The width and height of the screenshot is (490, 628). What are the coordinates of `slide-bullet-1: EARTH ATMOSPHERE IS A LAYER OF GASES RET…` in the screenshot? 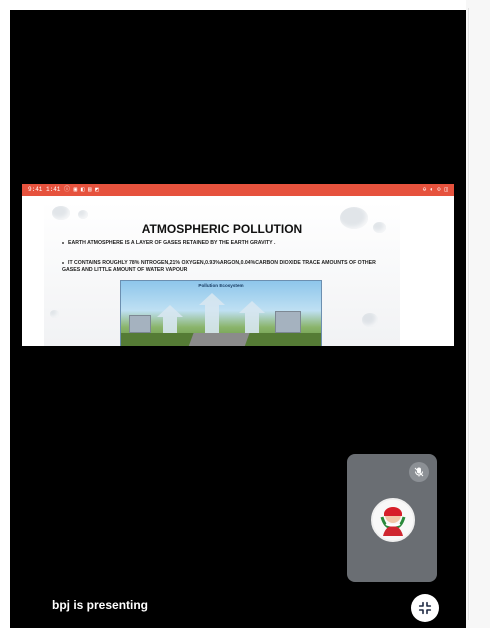 It's located at (222, 243).